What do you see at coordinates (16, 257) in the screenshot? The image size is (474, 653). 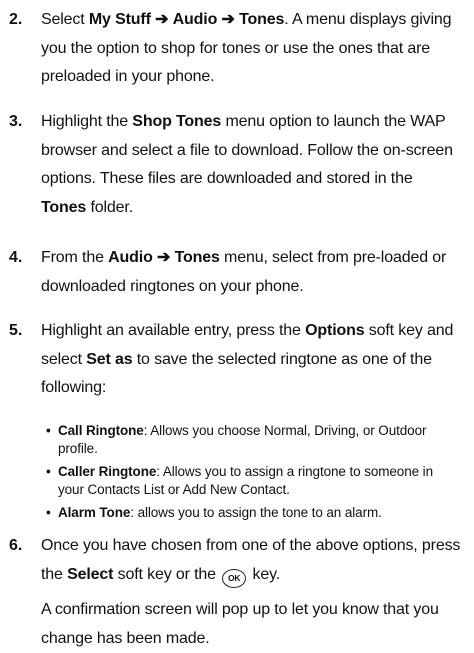 I see `step-number: 4.` at bounding box center [16, 257].